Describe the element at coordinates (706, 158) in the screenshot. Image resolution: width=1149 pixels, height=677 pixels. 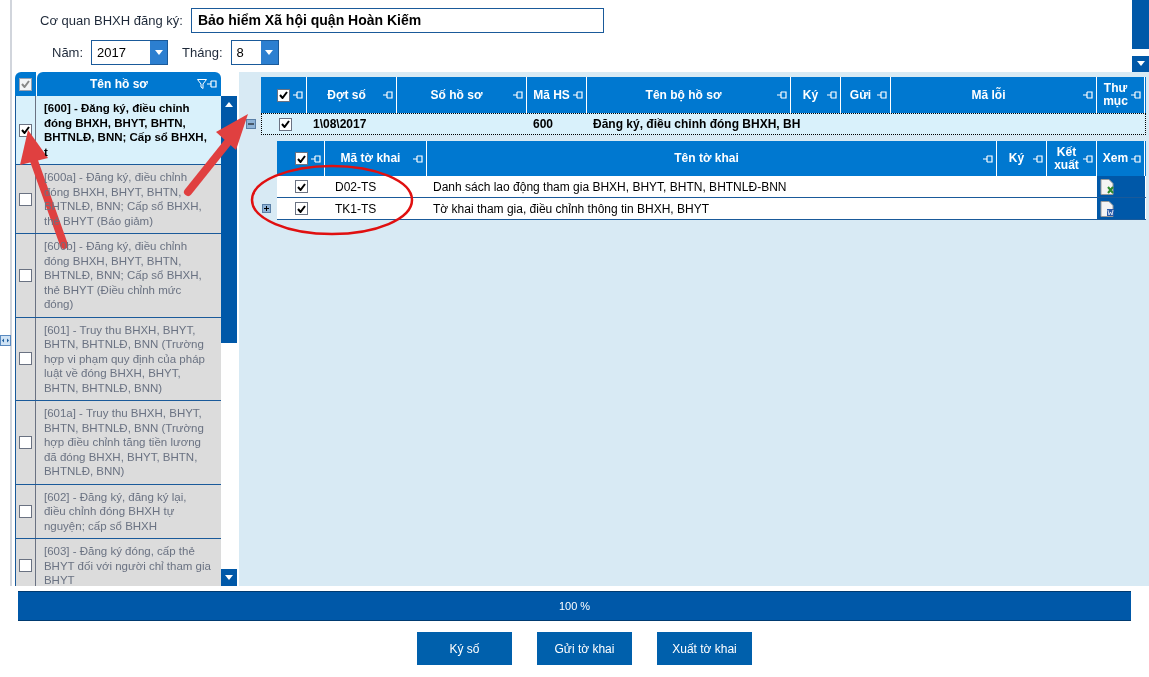
I see `column-header: Tên tờ khai` at that location.